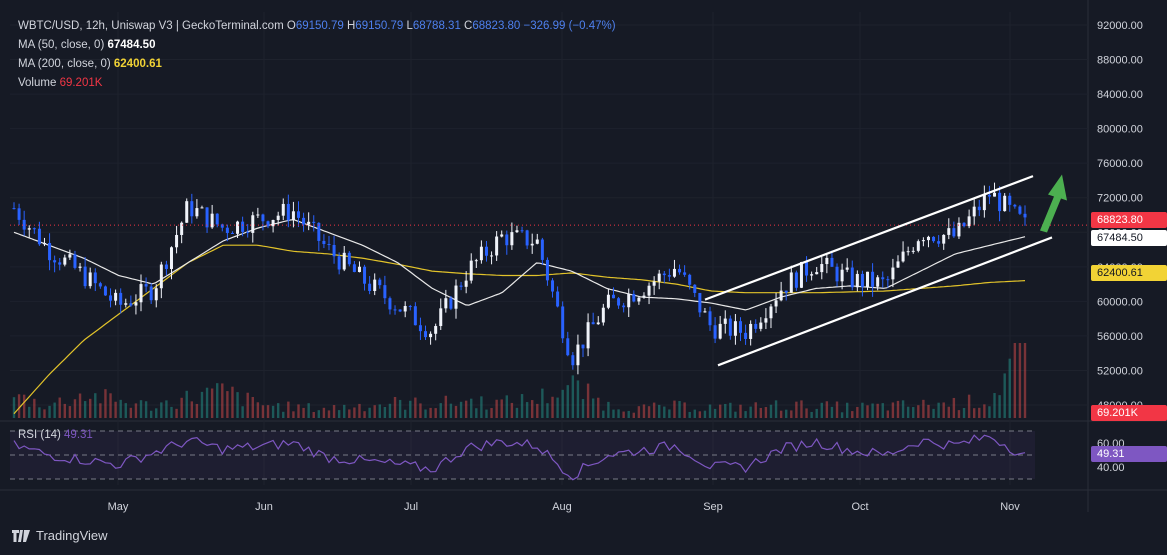 Image resolution: width=1167 pixels, height=555 pixels. What do you see at coordinates (60, 535) in the screenshot?
I see `tradingview-branding: TradingView` at bounding box center [60, 535].